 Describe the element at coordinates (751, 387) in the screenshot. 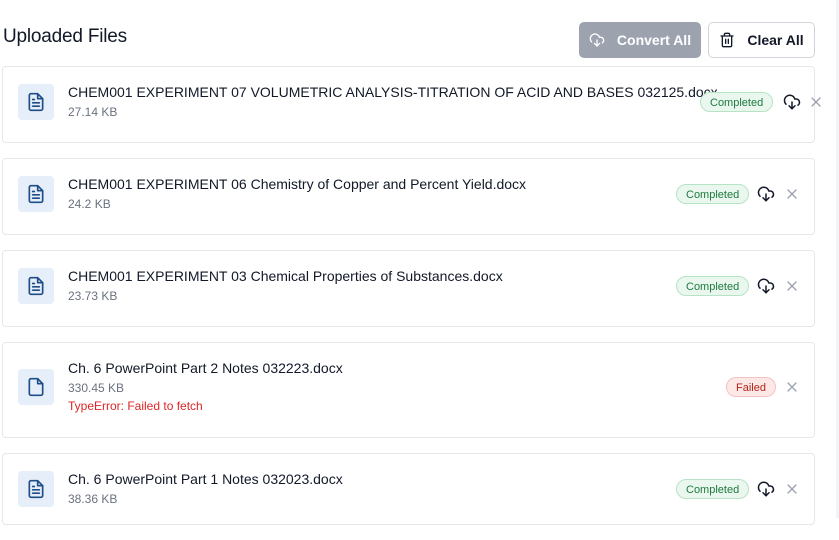

I see `status-badge: Failed` at that location.